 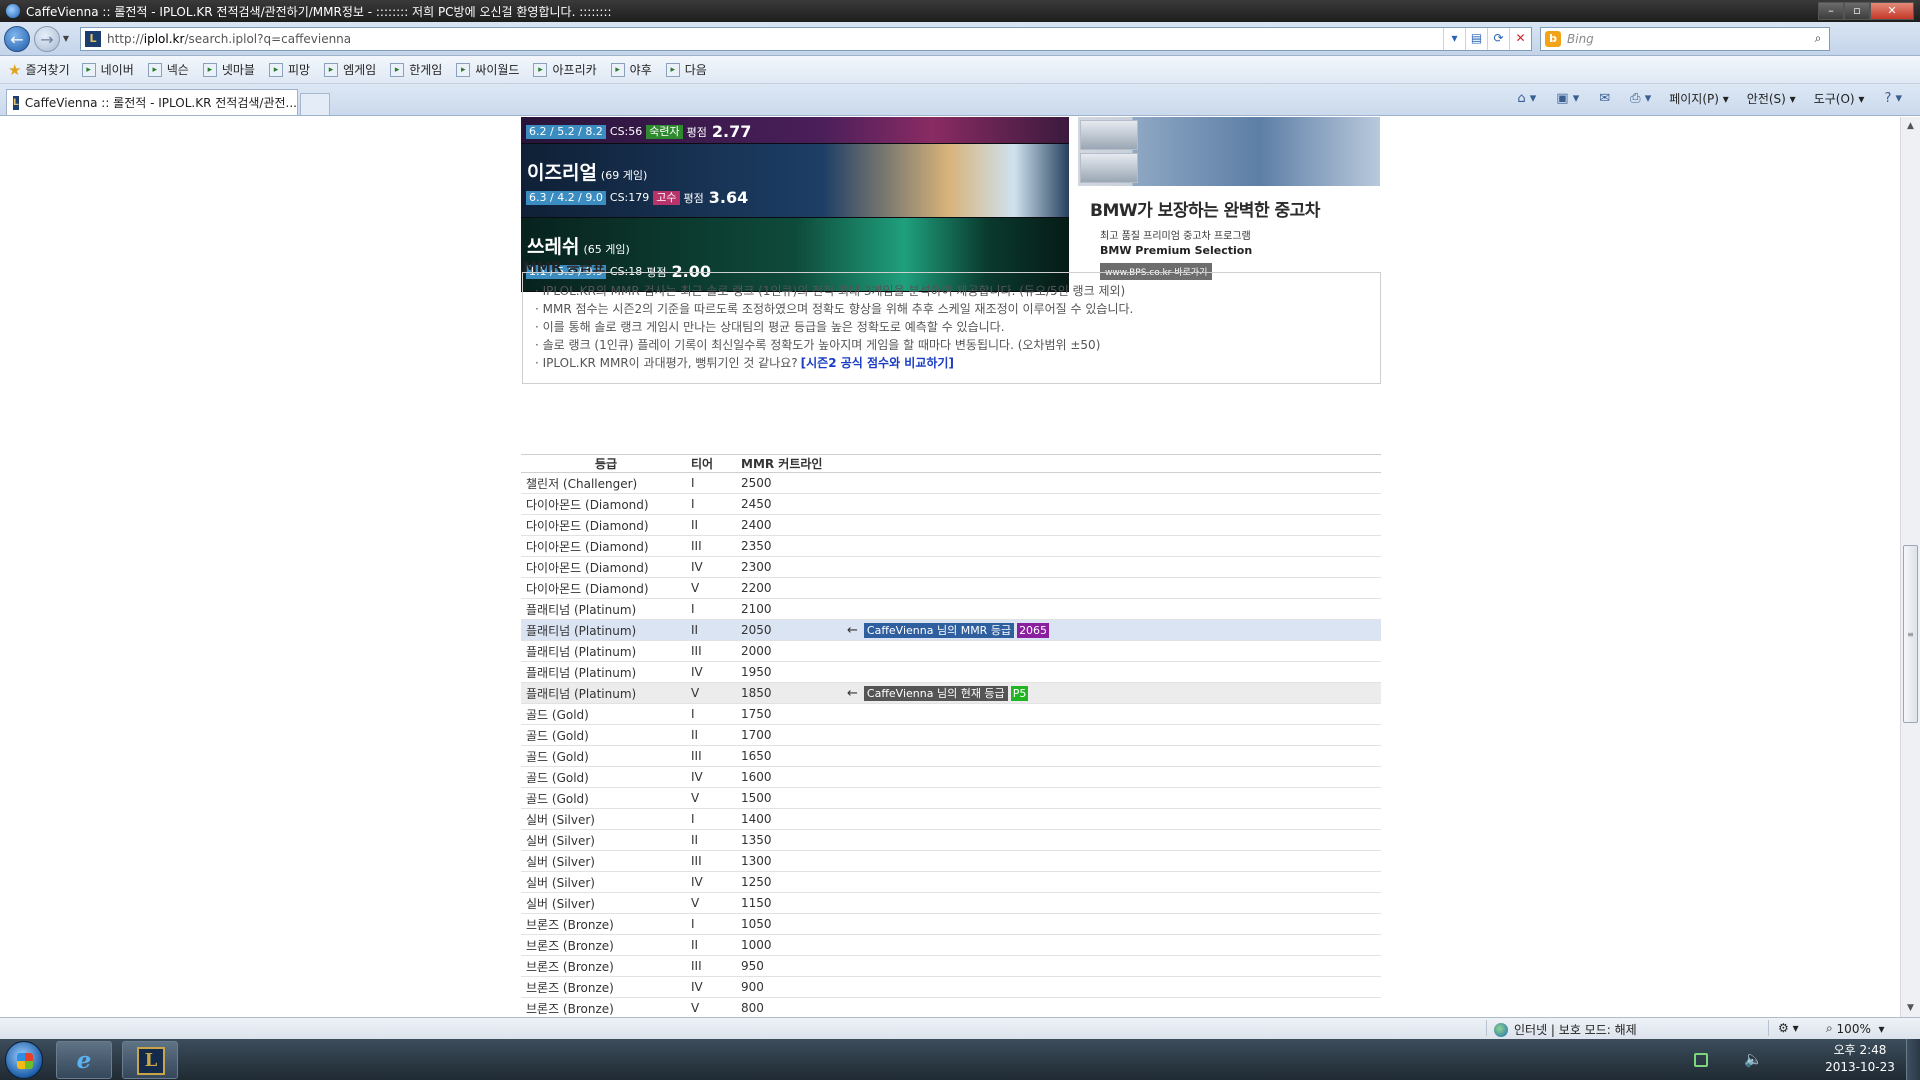 I want to click on network-icon, so click(x=1701, y=1060).